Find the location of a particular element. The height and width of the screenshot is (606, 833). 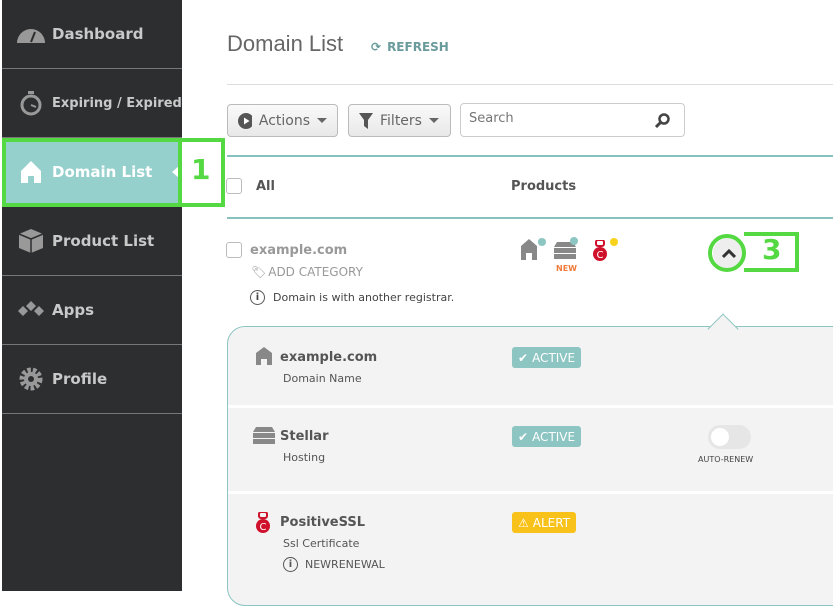

refresh-button: ⟳ REFRESH is located at coordinates (410, 47).